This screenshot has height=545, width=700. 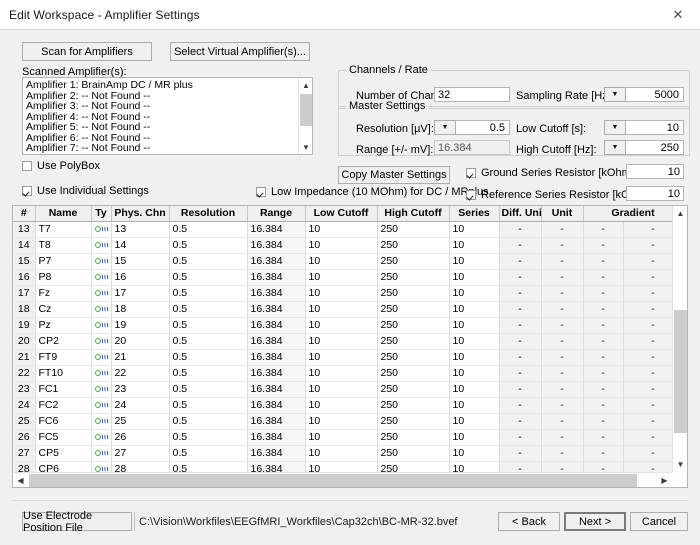 What do you see at coordinates (140, 325) in the screenshot?
I see `cell-phys-chn: 19` at bounding box center [140, 325].